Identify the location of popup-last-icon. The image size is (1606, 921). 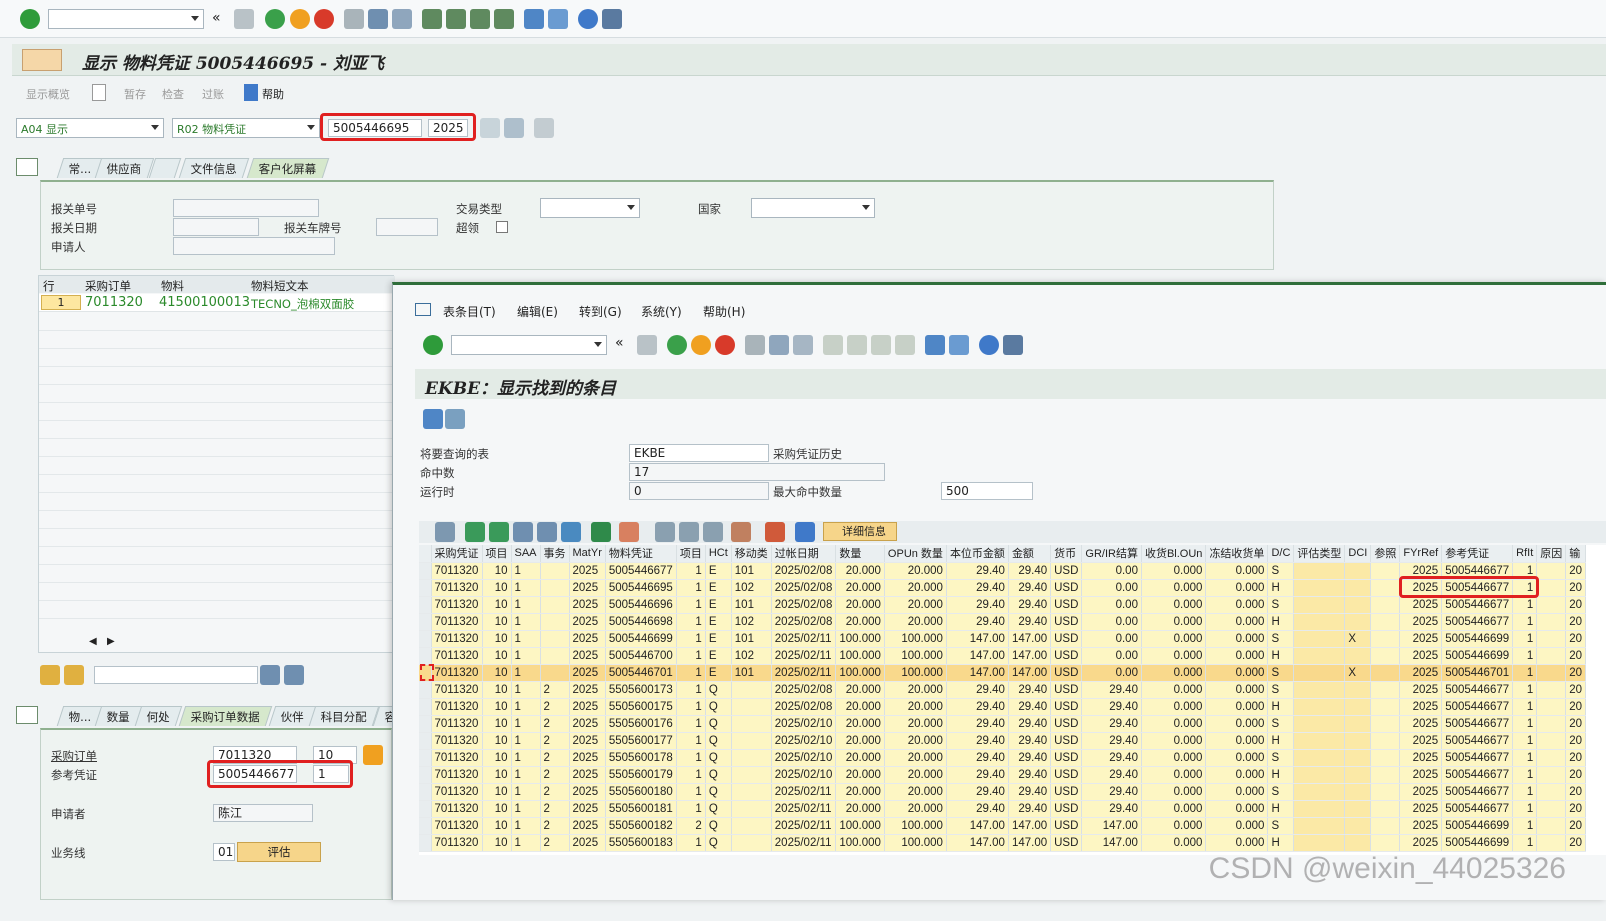
(905, 345).